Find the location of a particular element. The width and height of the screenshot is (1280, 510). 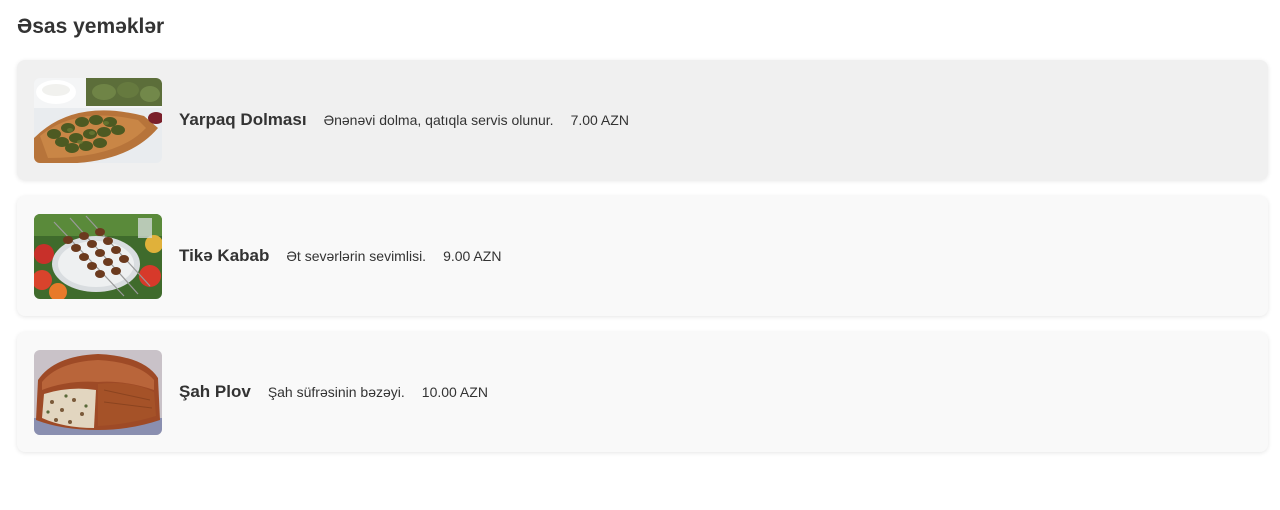

item-name: Tikə Kabab is located at coordinates (224, 255).